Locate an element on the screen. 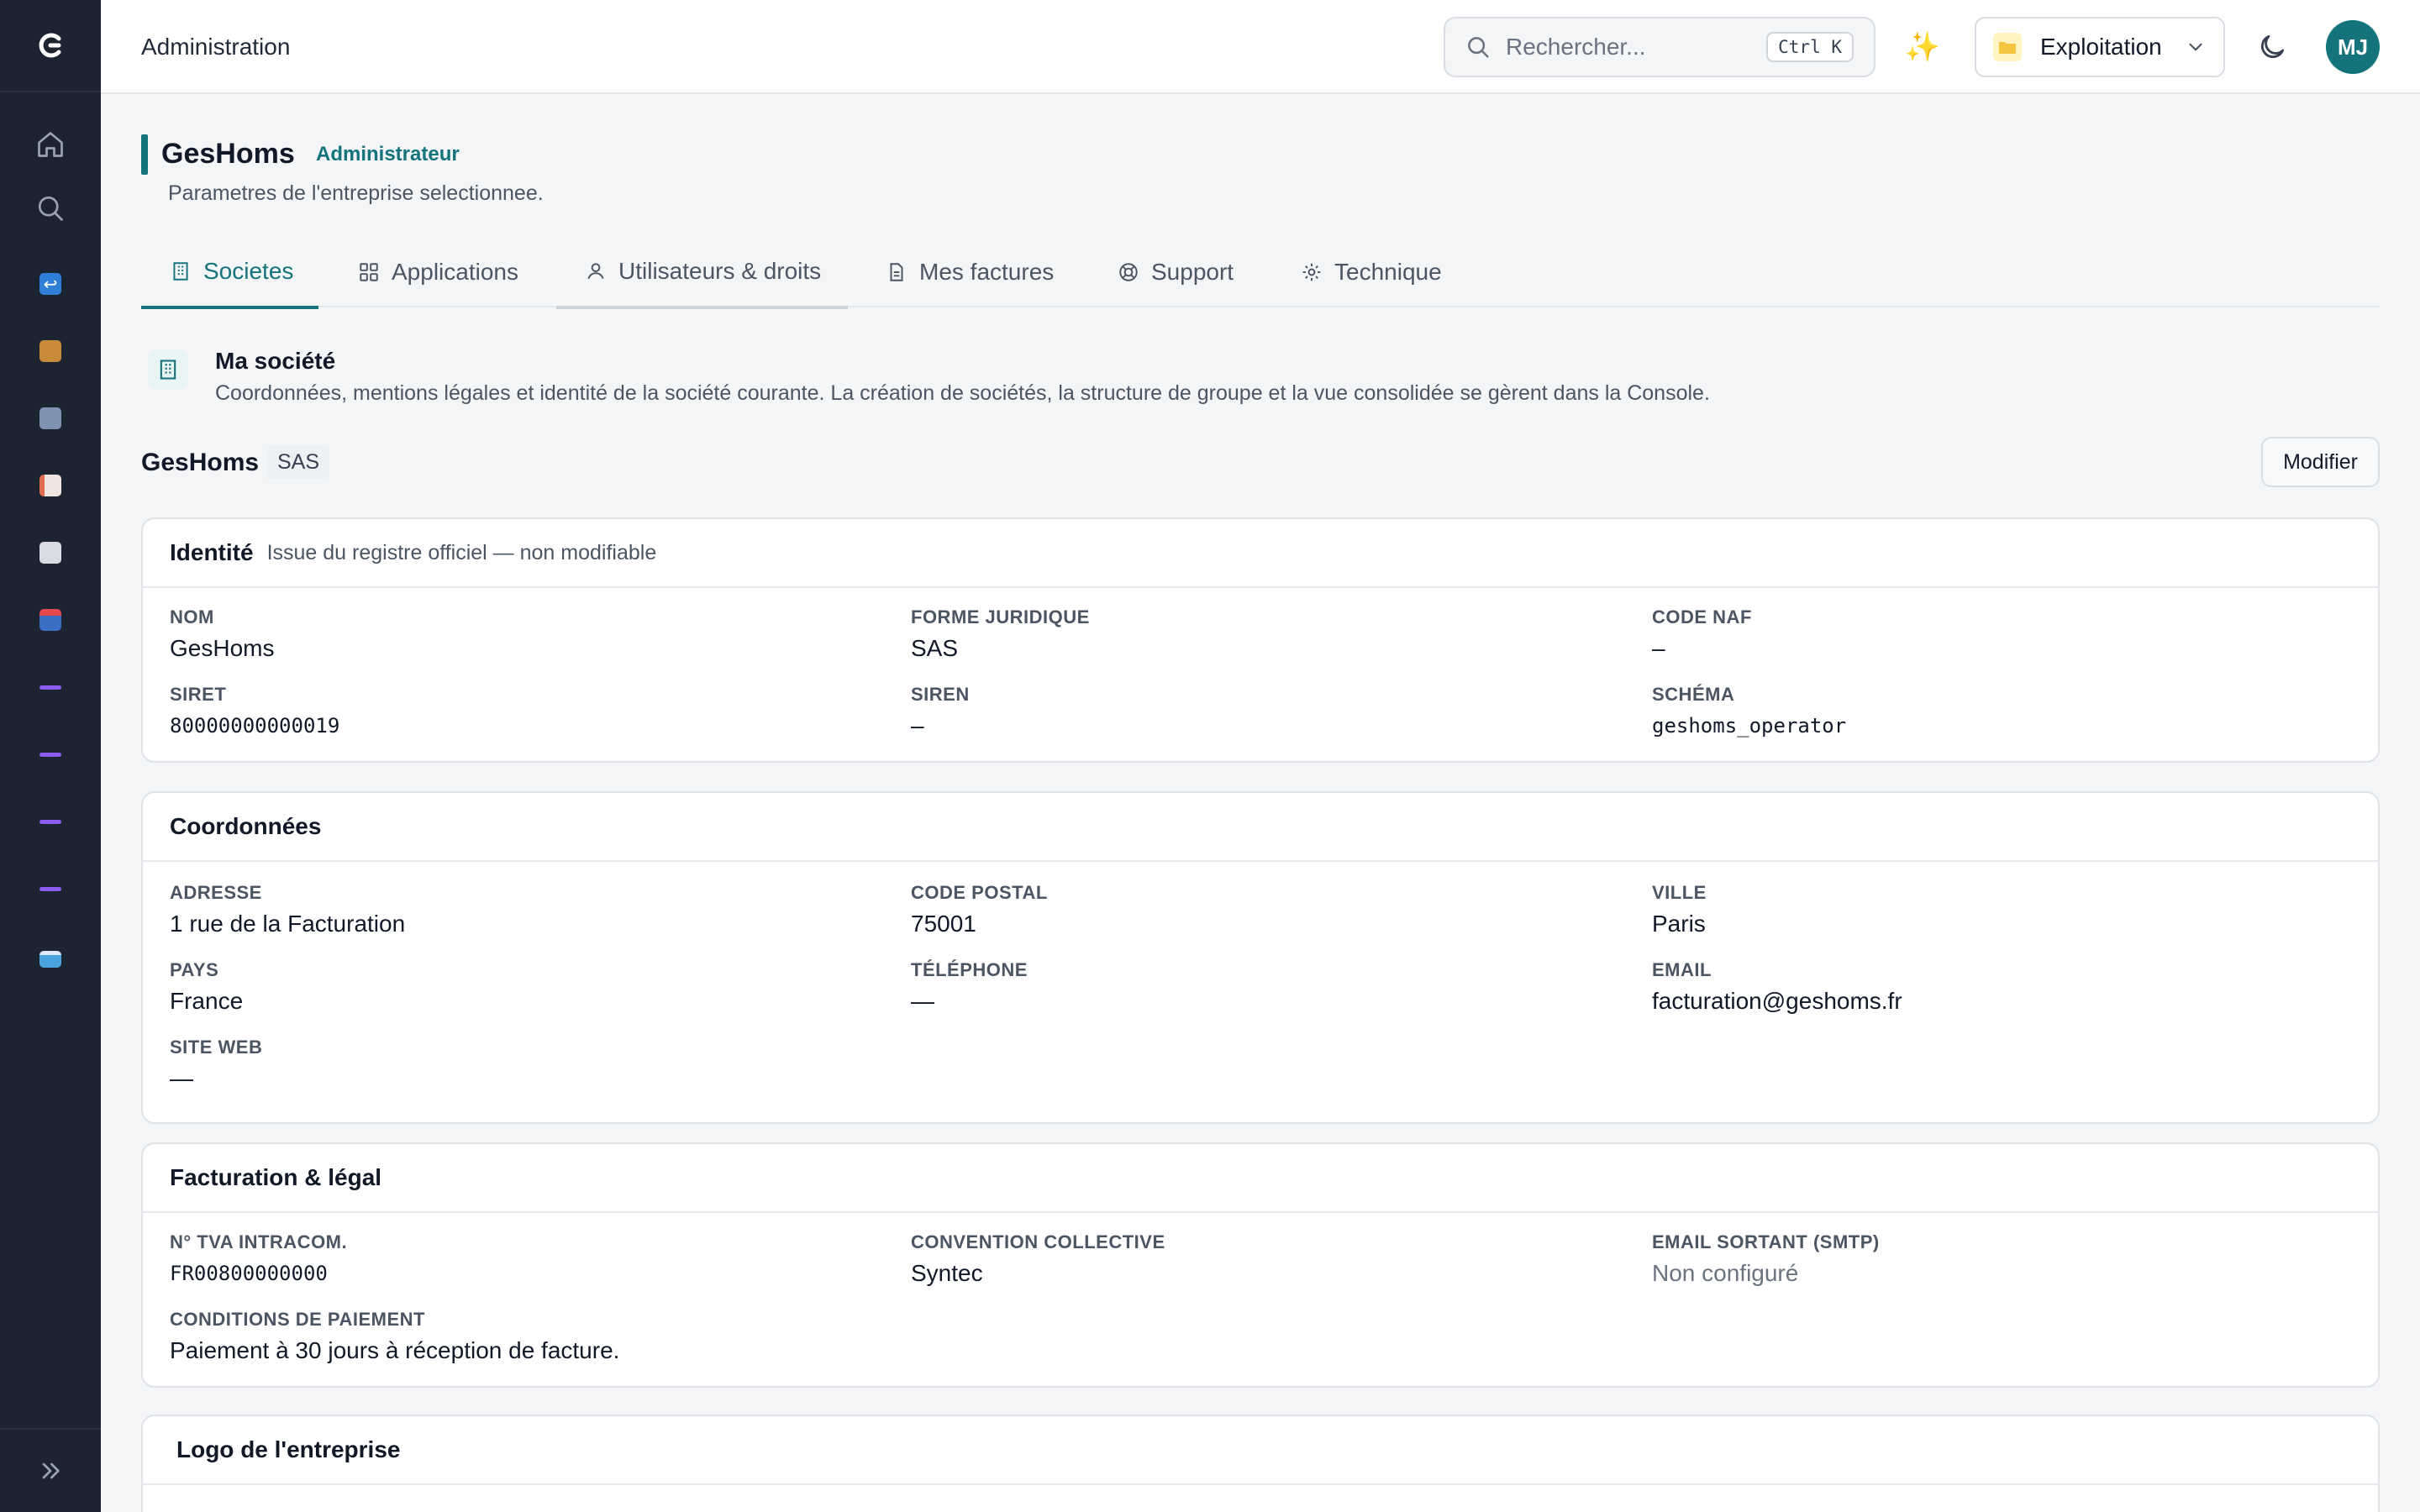 Image resolution: width=2420 pixels, height=1512 pixels. field-ville: VILLE Paris is located at coordinates (1988, 909).